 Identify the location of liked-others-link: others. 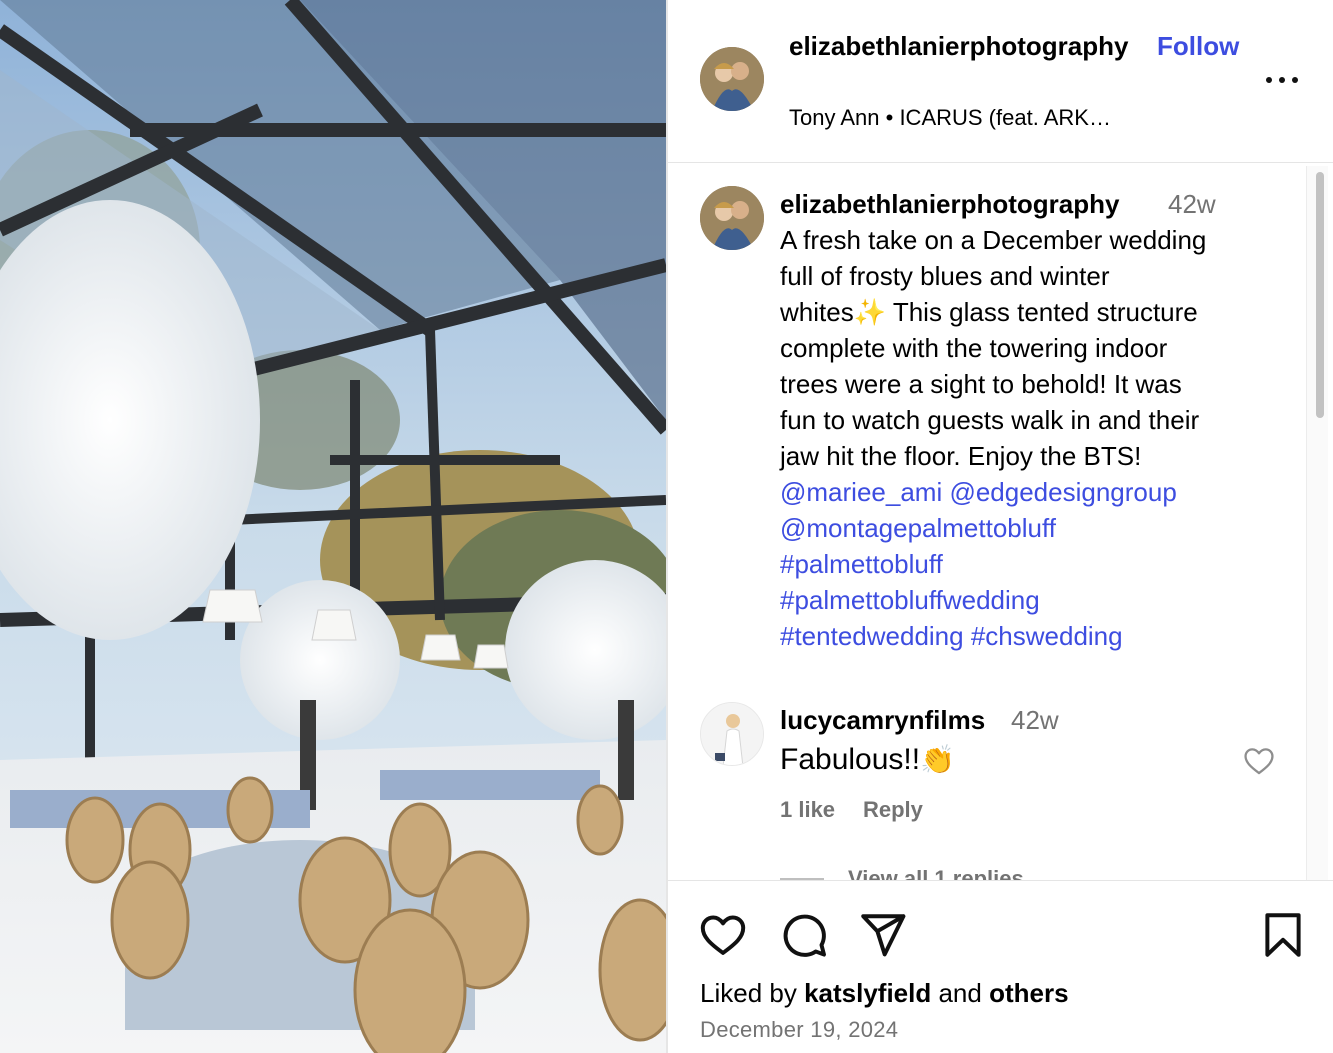
(1028, 993).